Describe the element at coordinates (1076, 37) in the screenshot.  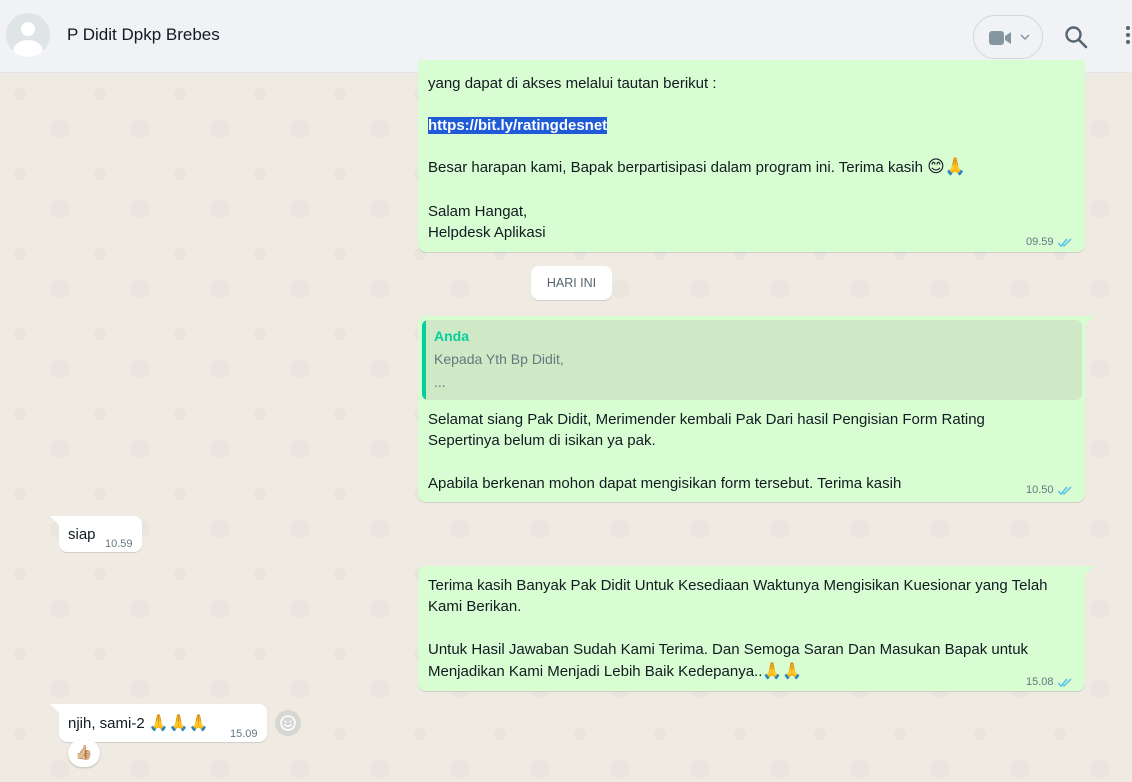
I see `search-icon` at that location.